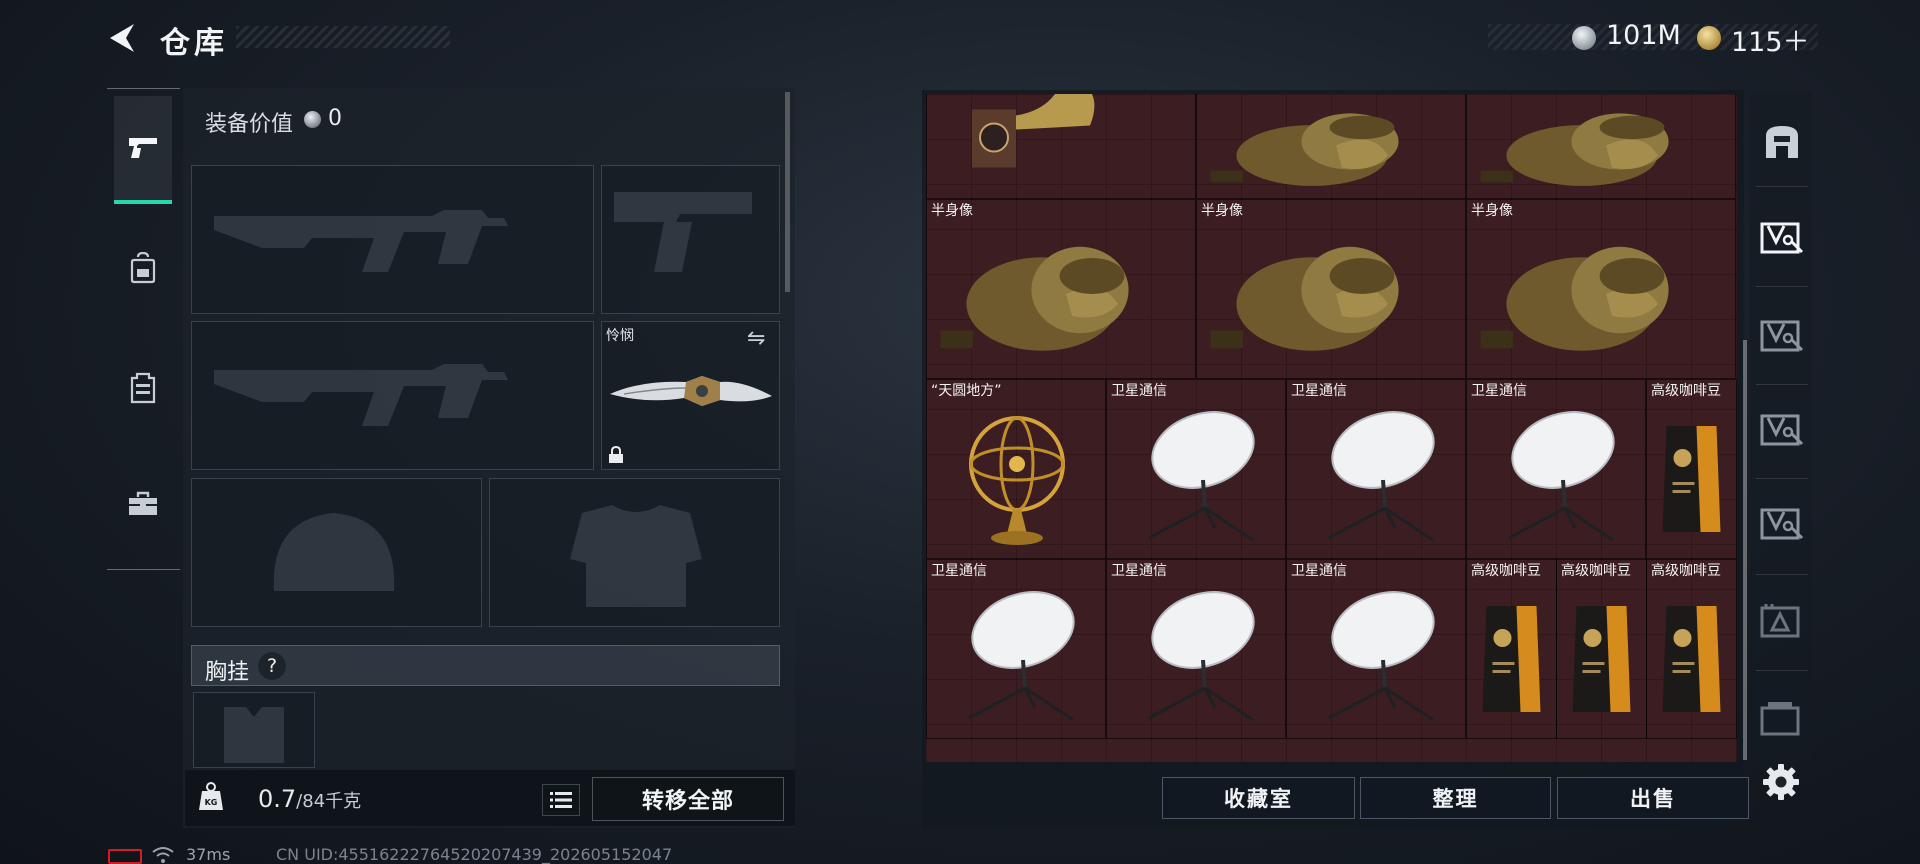 The image size is (1920, 864). I want to click on sell-button: 出售, so click(1653, 798).